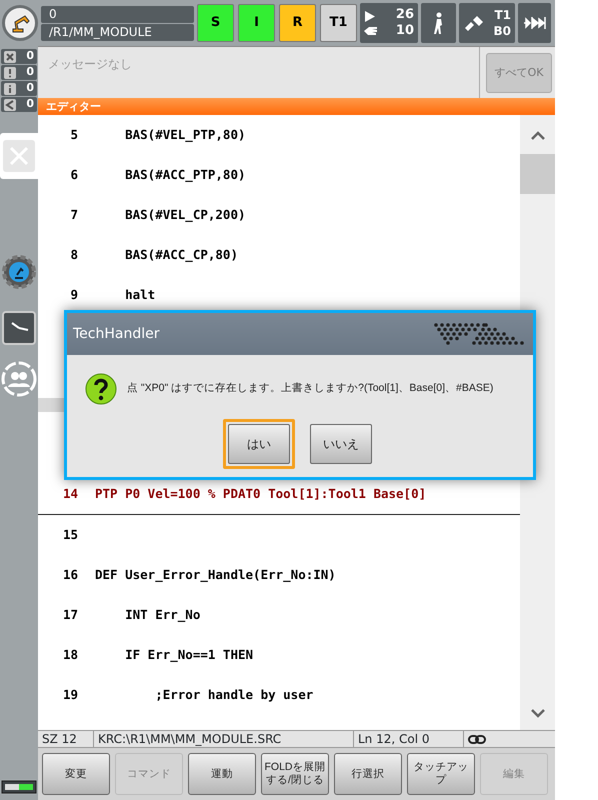 The height and width of the screenshot is (800, 598). What do you see at coordinates (438, 23) in the screenshot?
I see `walk-mode-button` at bounding box center [438, 23].